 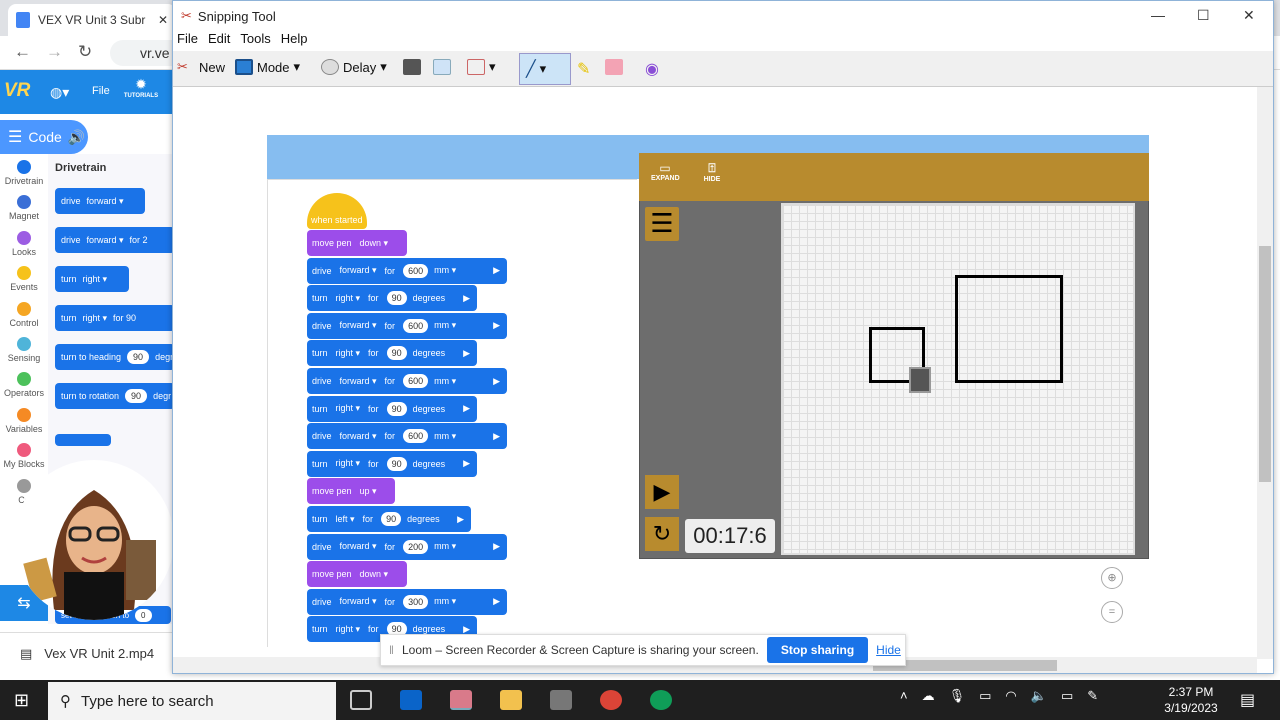 I want to click on back-icon: ←, so click(x=22, y=52).